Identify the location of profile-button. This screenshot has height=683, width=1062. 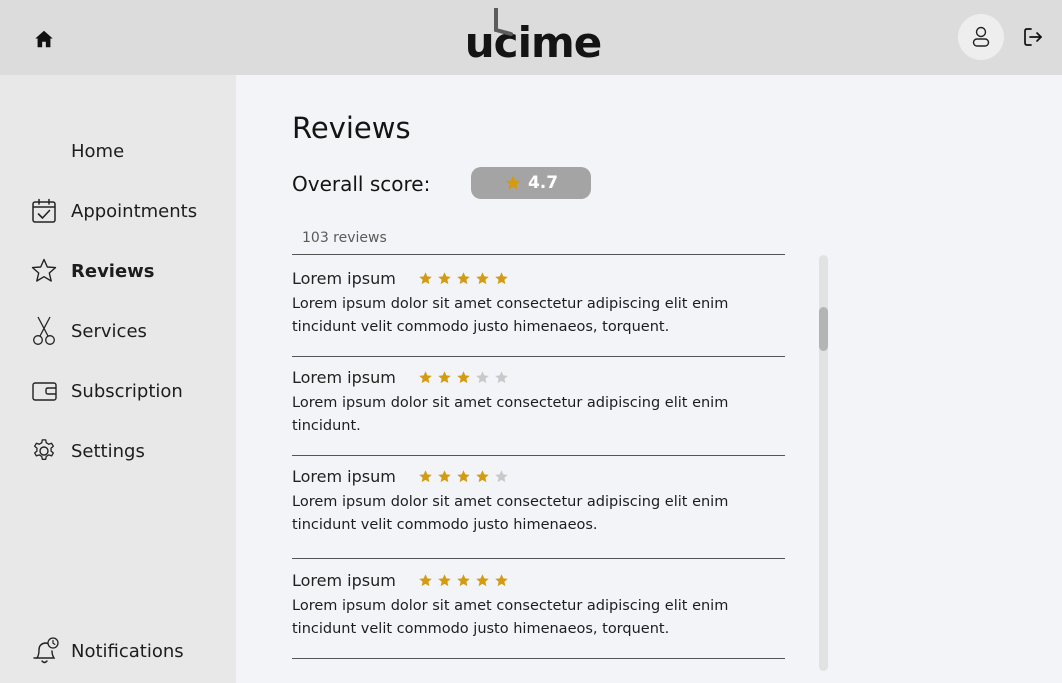
(981, 37).